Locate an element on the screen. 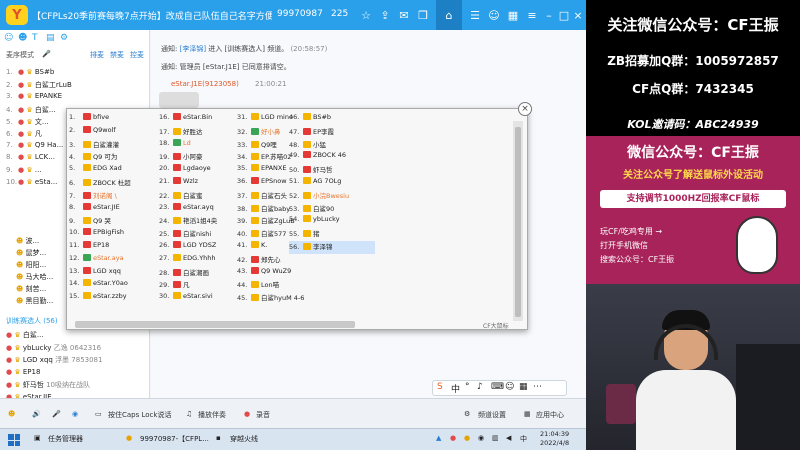 Image resolution: width=800 pixels, height=450 pixels. text-icon: T is located at coordinates (35, 38).